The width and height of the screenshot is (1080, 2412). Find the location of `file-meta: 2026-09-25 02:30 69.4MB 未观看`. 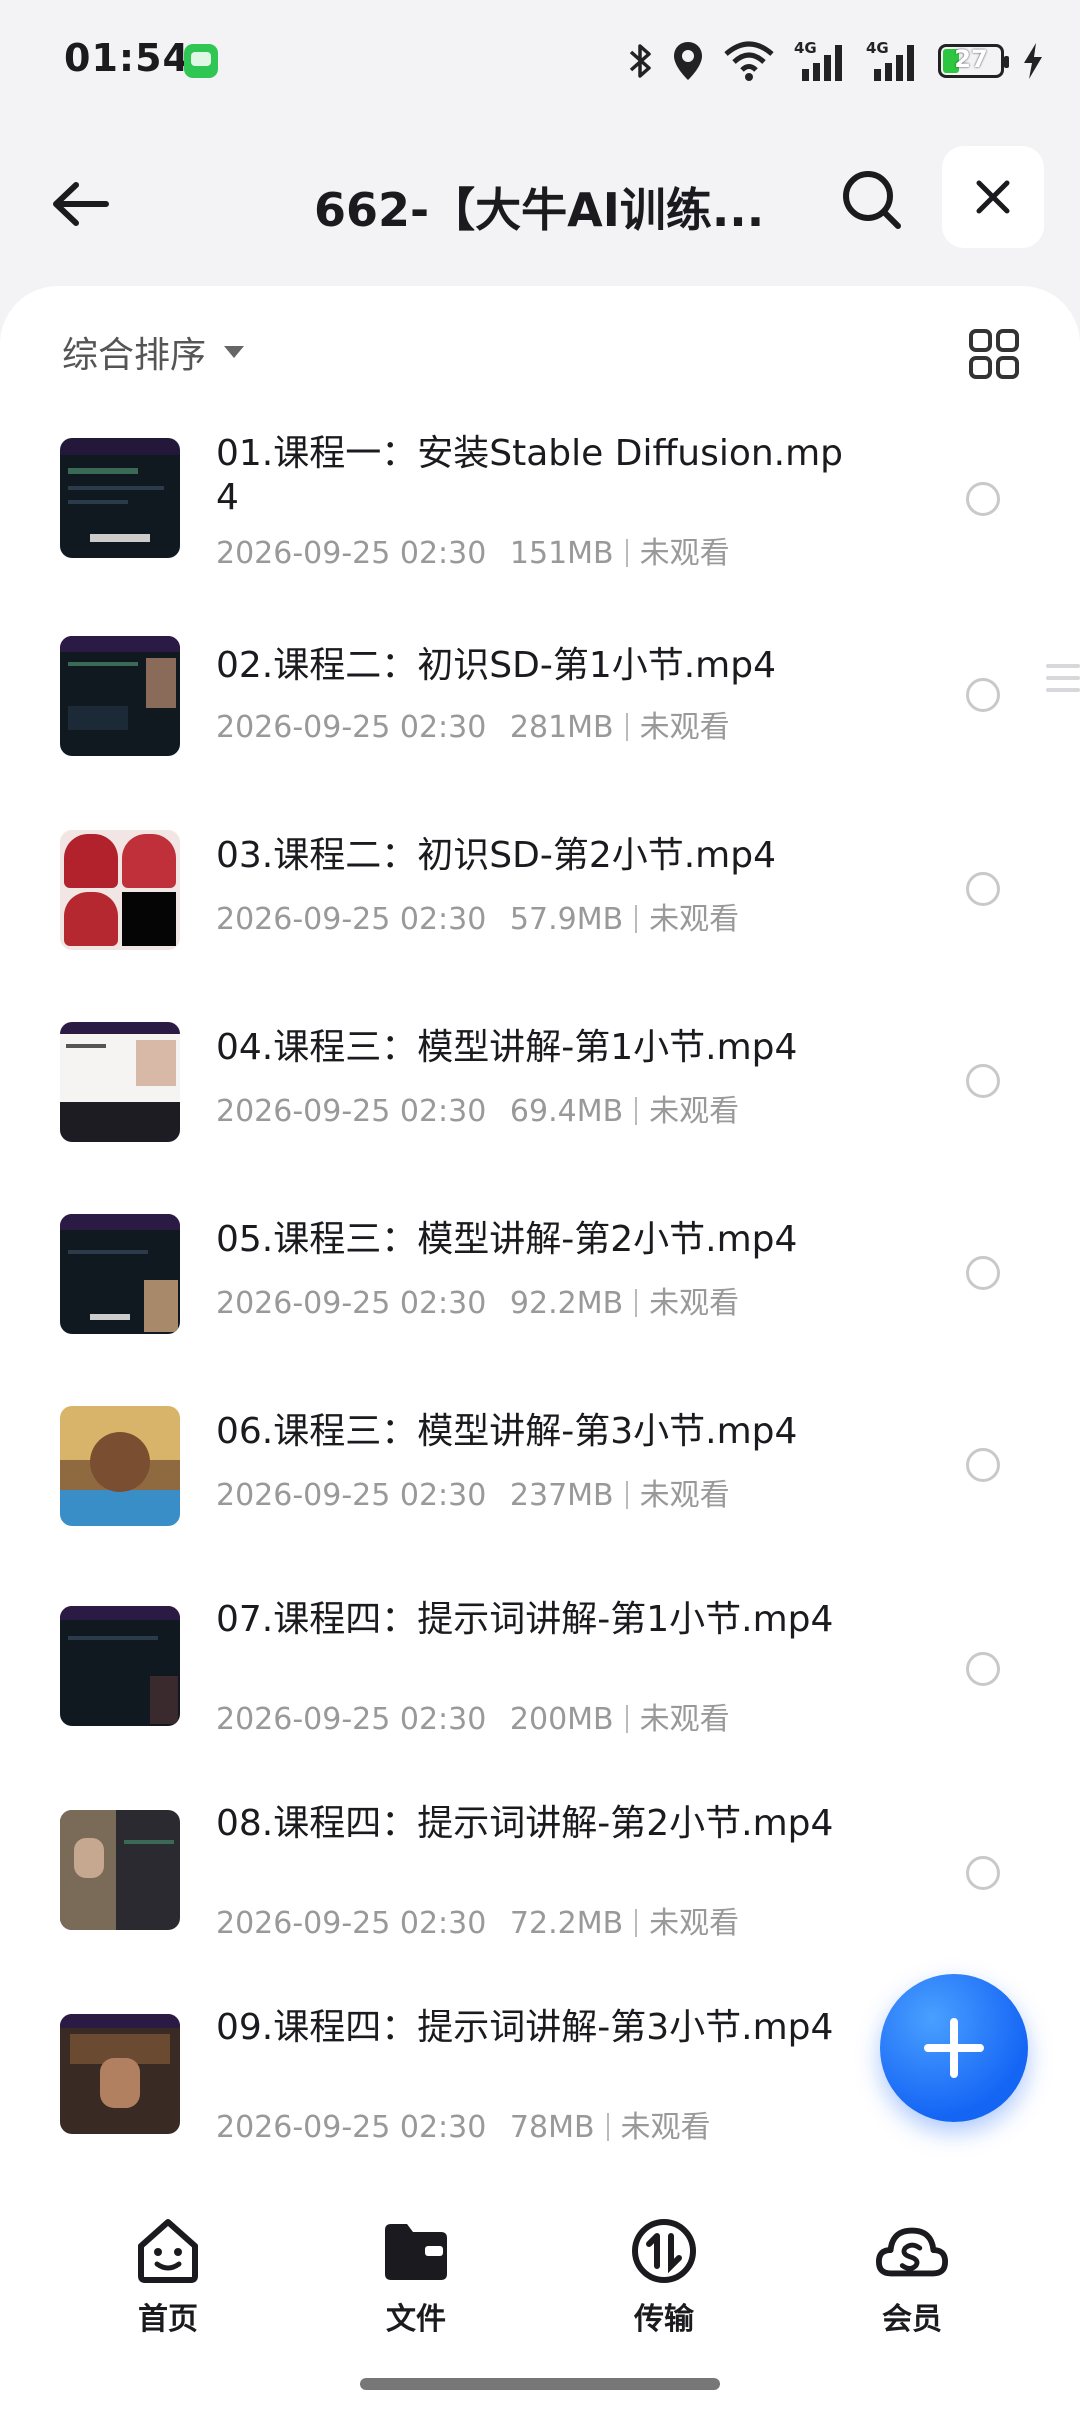

file-meta: 2026-09-25 02:30 69.4MB 未观看 is located at coordinates (477, 1108).